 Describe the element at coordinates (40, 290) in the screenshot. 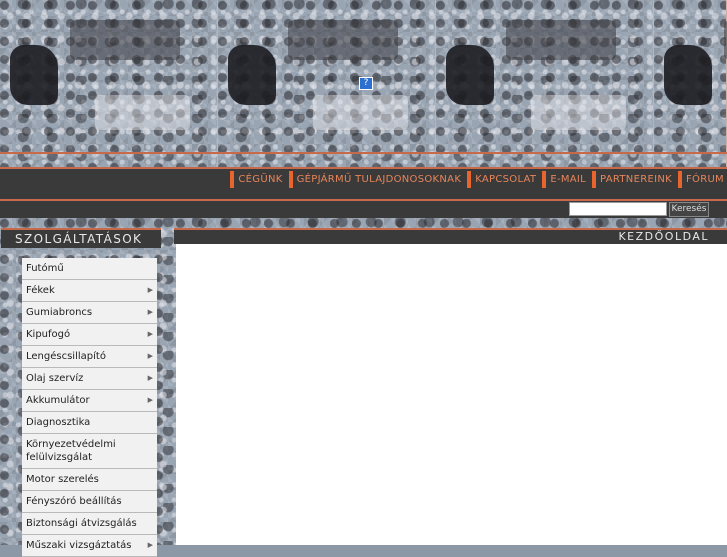

I see `menu-item-label: Fékek` at that location.